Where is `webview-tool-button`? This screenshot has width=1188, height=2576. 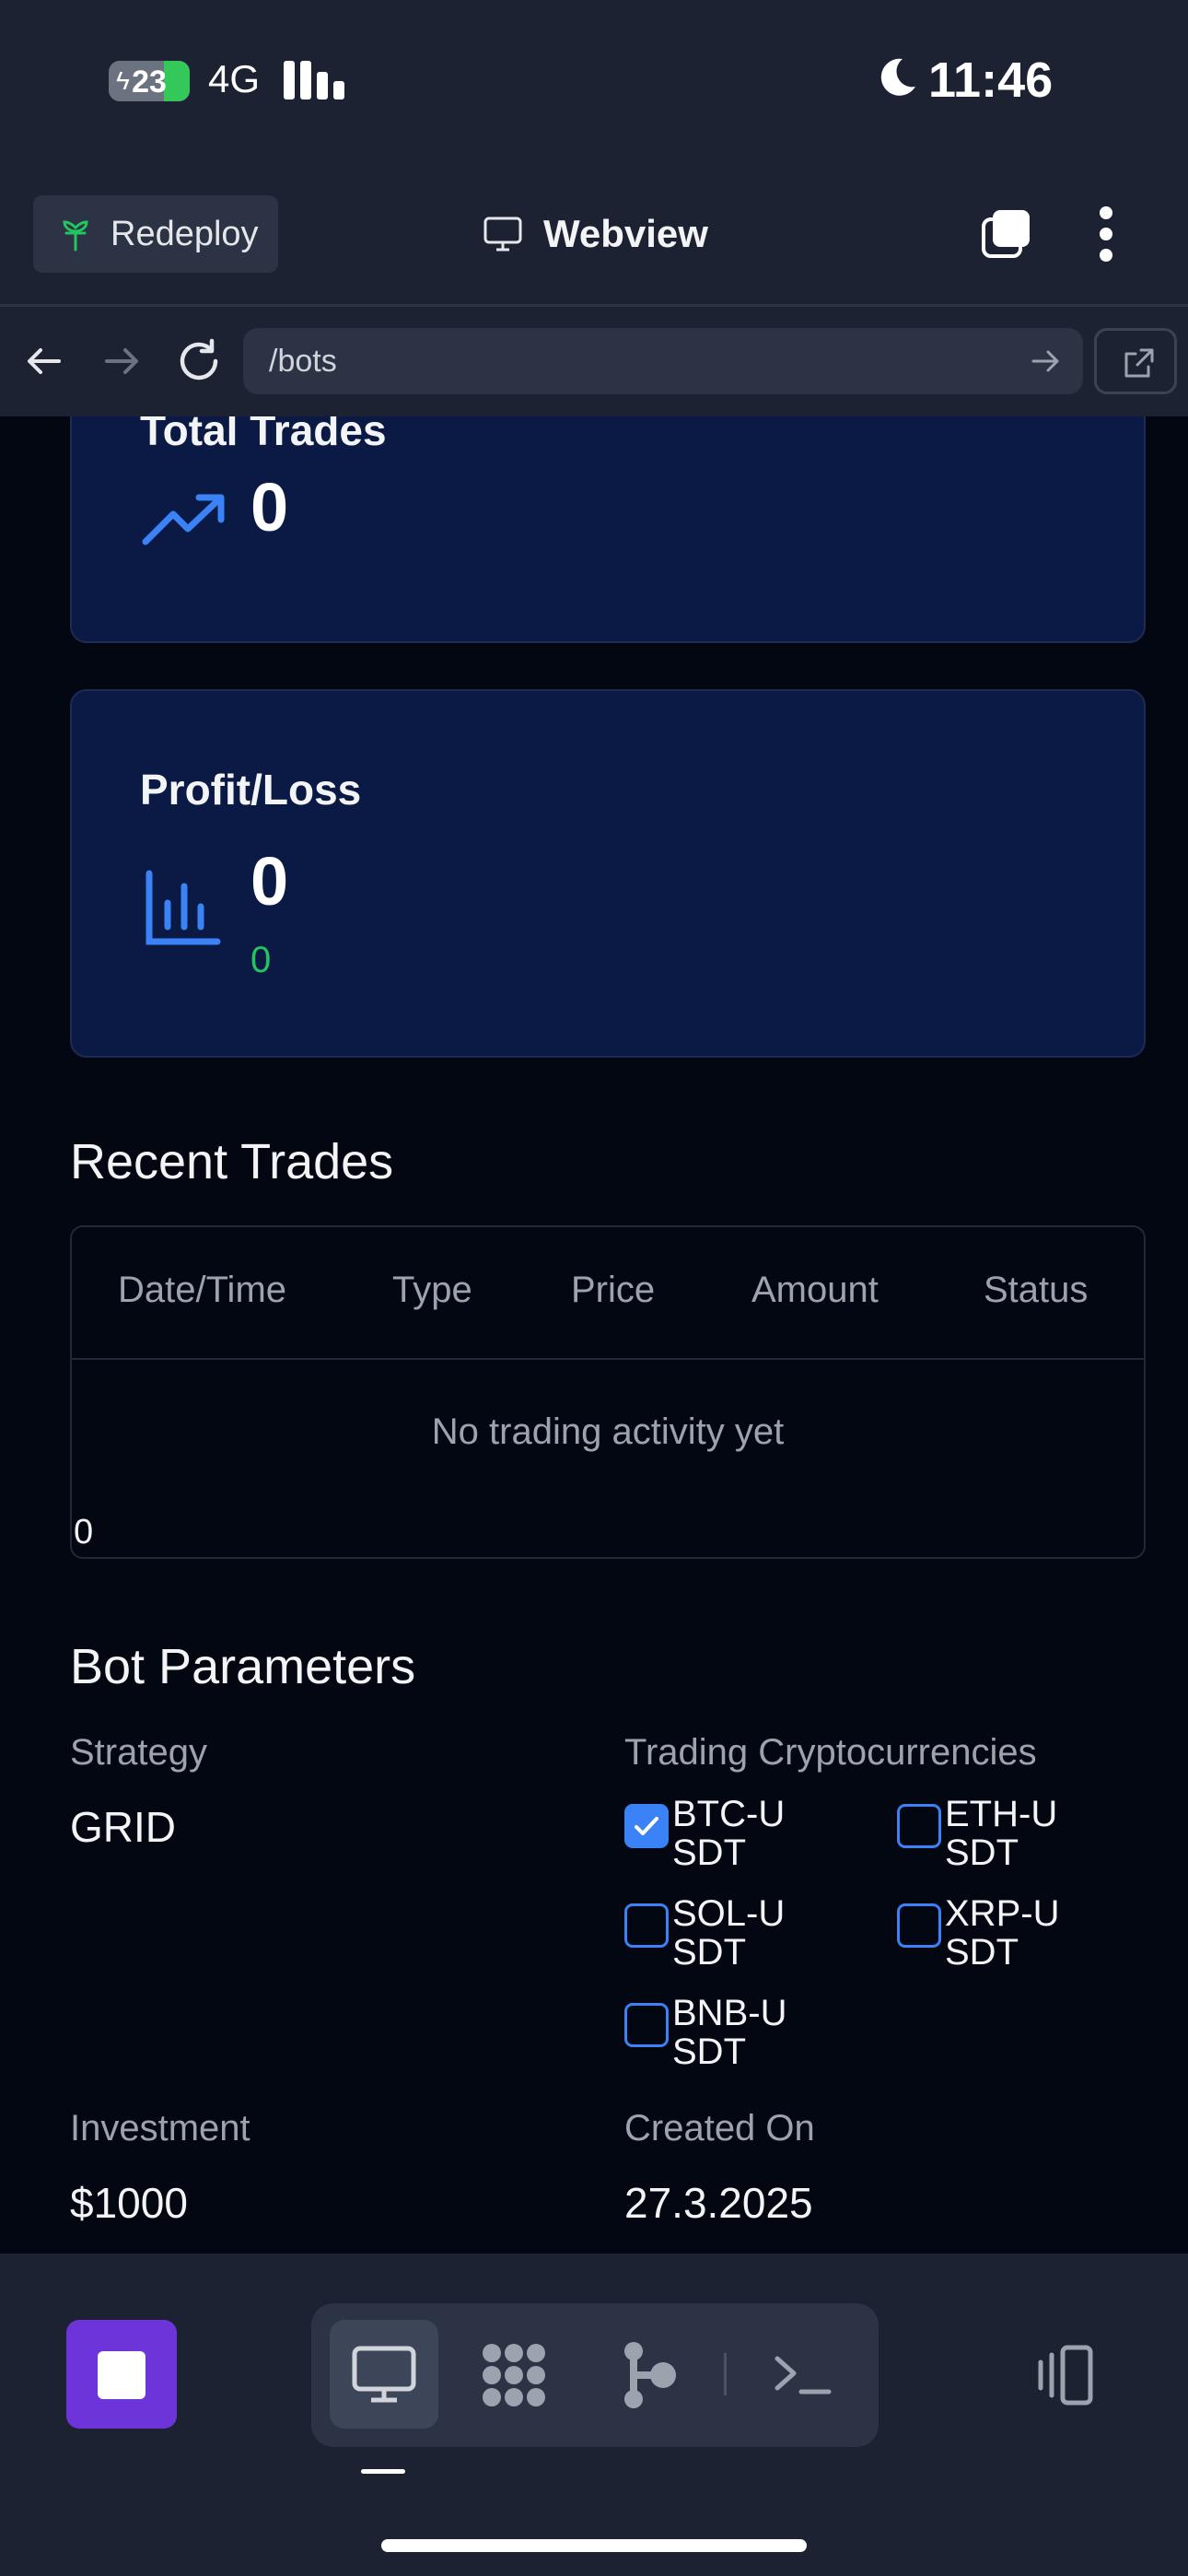 webview-tool-button is located at coordinates (384, 2374).